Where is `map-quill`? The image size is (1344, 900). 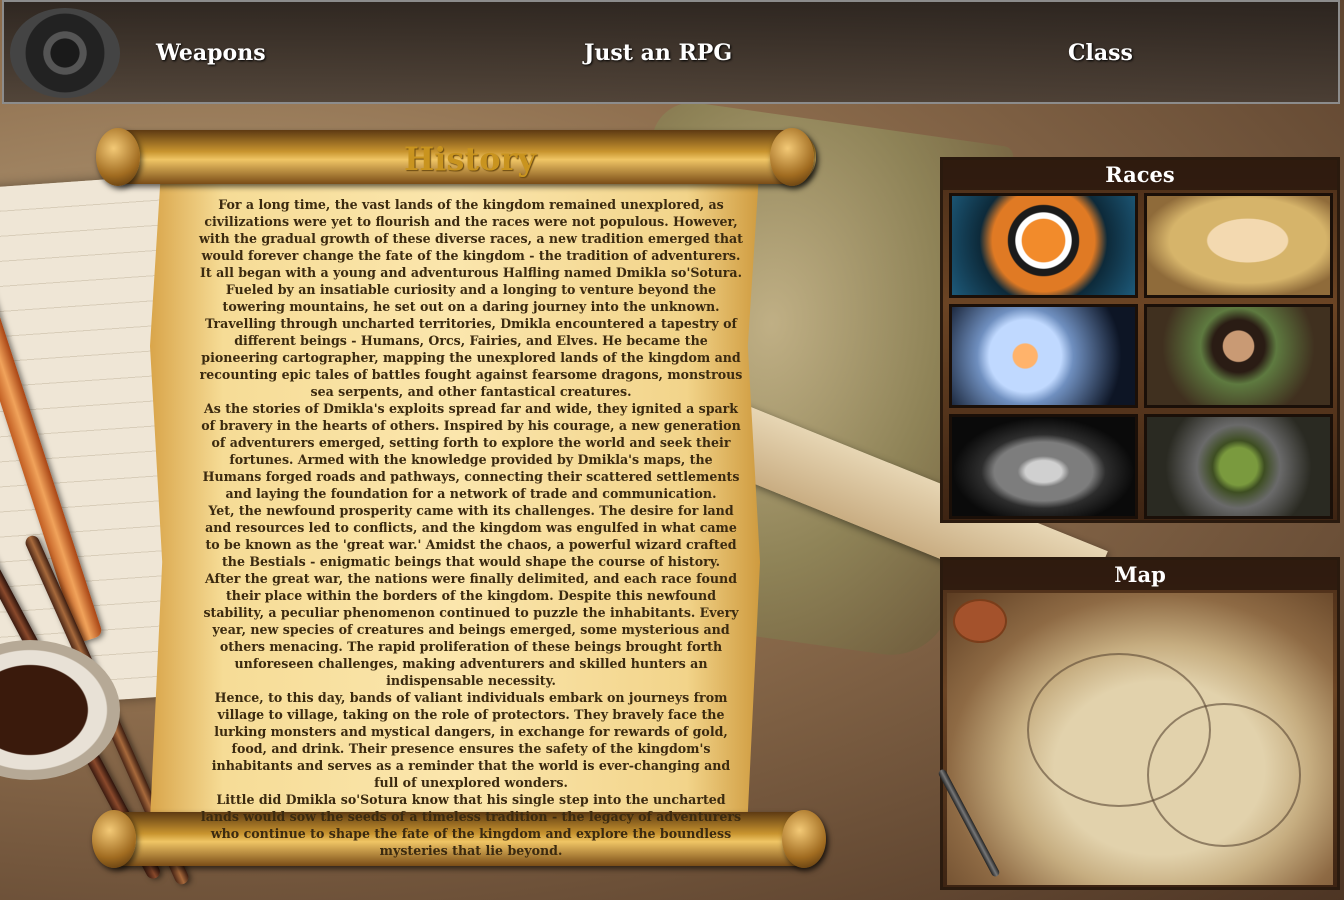 map-quill is located at coordinates (969, 823).